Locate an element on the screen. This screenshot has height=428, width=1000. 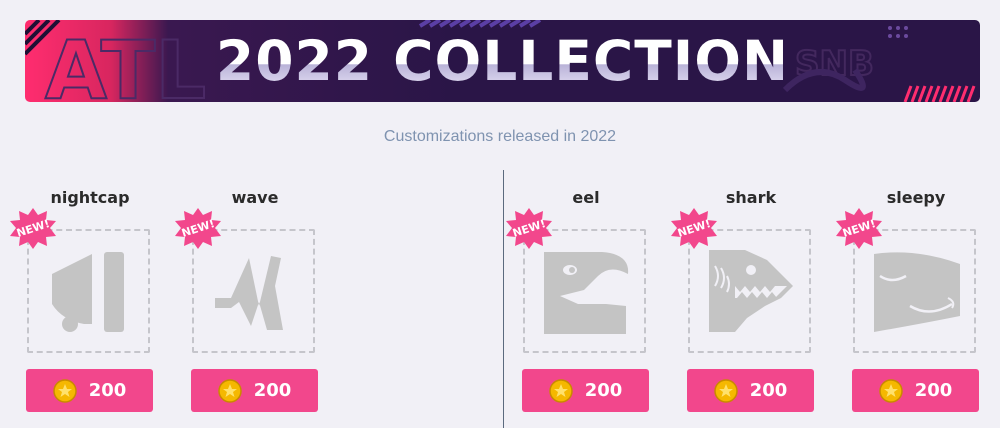
eel-icon is located at coordinates (586, 293).